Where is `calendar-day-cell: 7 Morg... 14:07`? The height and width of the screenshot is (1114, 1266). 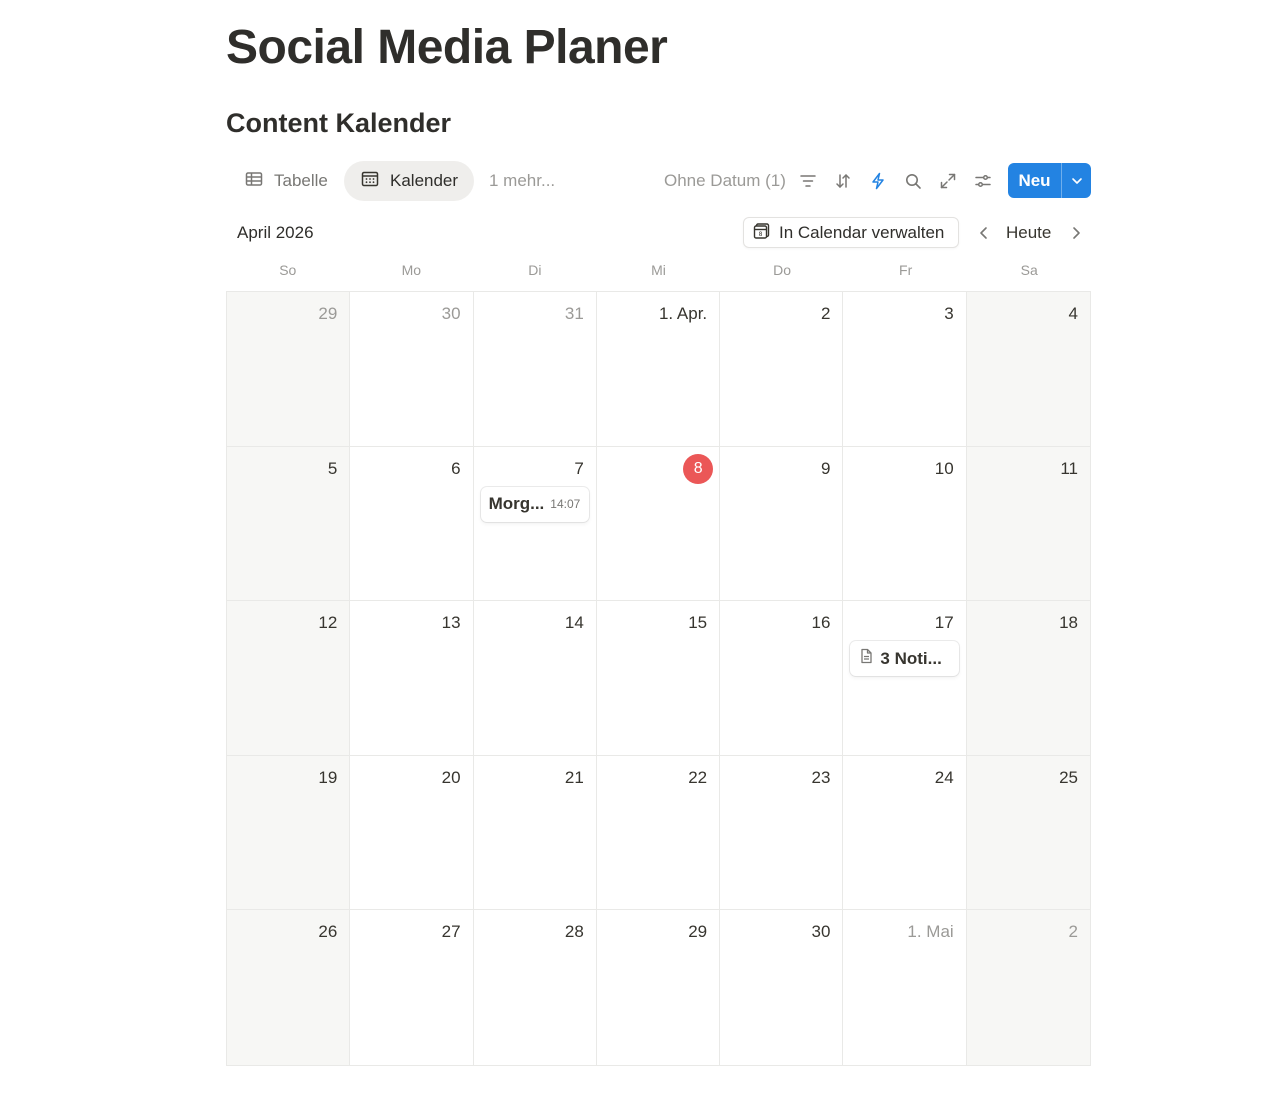 calendar-day-cell: 7 Morg... 14:07 is located at coordinates (535, 524).